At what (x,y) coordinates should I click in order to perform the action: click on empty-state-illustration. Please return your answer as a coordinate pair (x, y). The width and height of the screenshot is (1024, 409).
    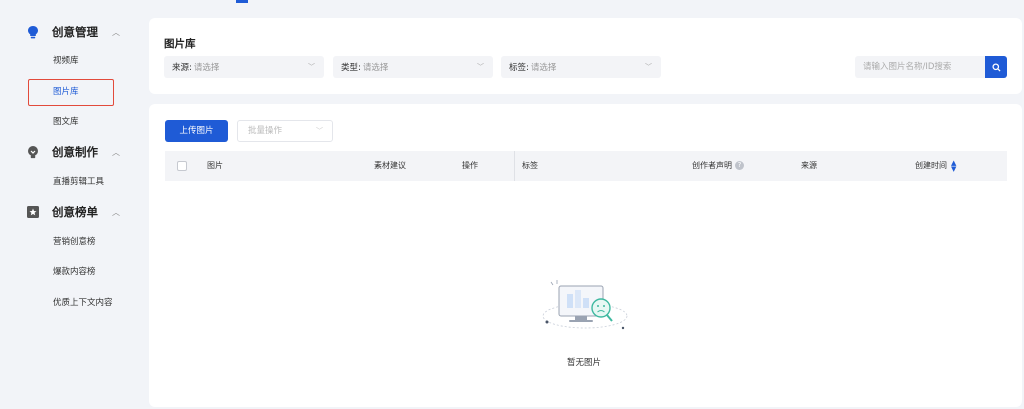
    Looking at the image, I should click on (585, 305).